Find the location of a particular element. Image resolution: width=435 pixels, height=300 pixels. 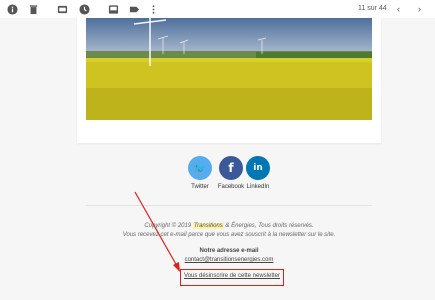

next-email-button: › is located at coordinates (419, 9).